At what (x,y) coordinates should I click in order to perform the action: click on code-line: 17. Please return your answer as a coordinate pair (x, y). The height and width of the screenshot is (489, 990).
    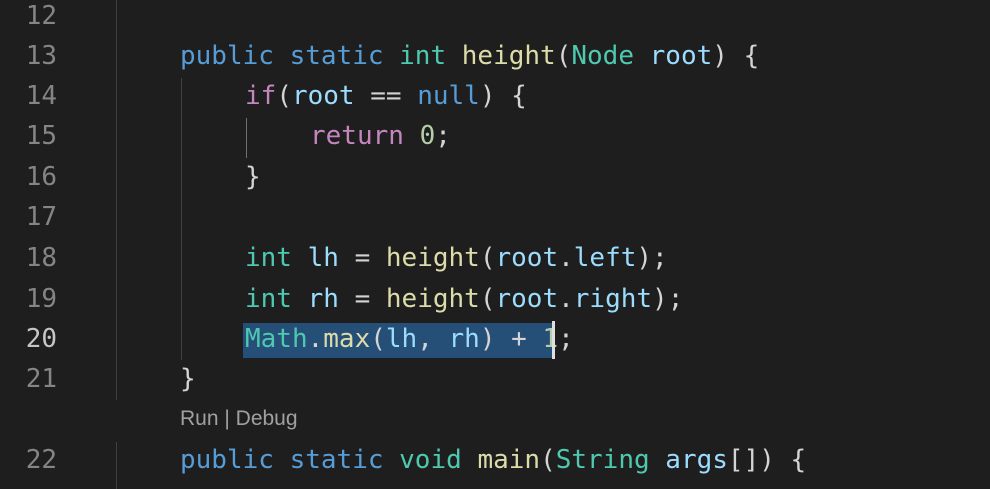
    Looking at the image, I should click on (495, 217).